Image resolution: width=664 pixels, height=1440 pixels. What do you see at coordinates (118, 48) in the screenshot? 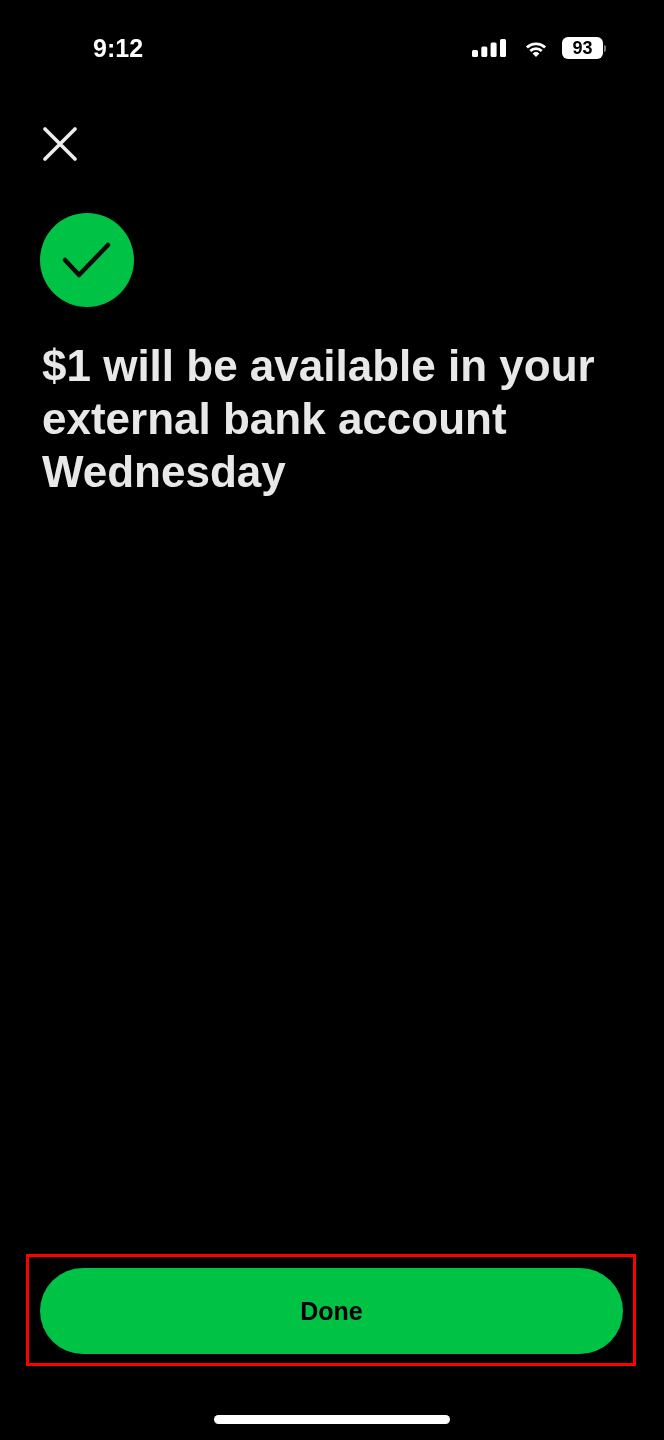
I see `status-time: 9:12` at bounding box center [118, 48].